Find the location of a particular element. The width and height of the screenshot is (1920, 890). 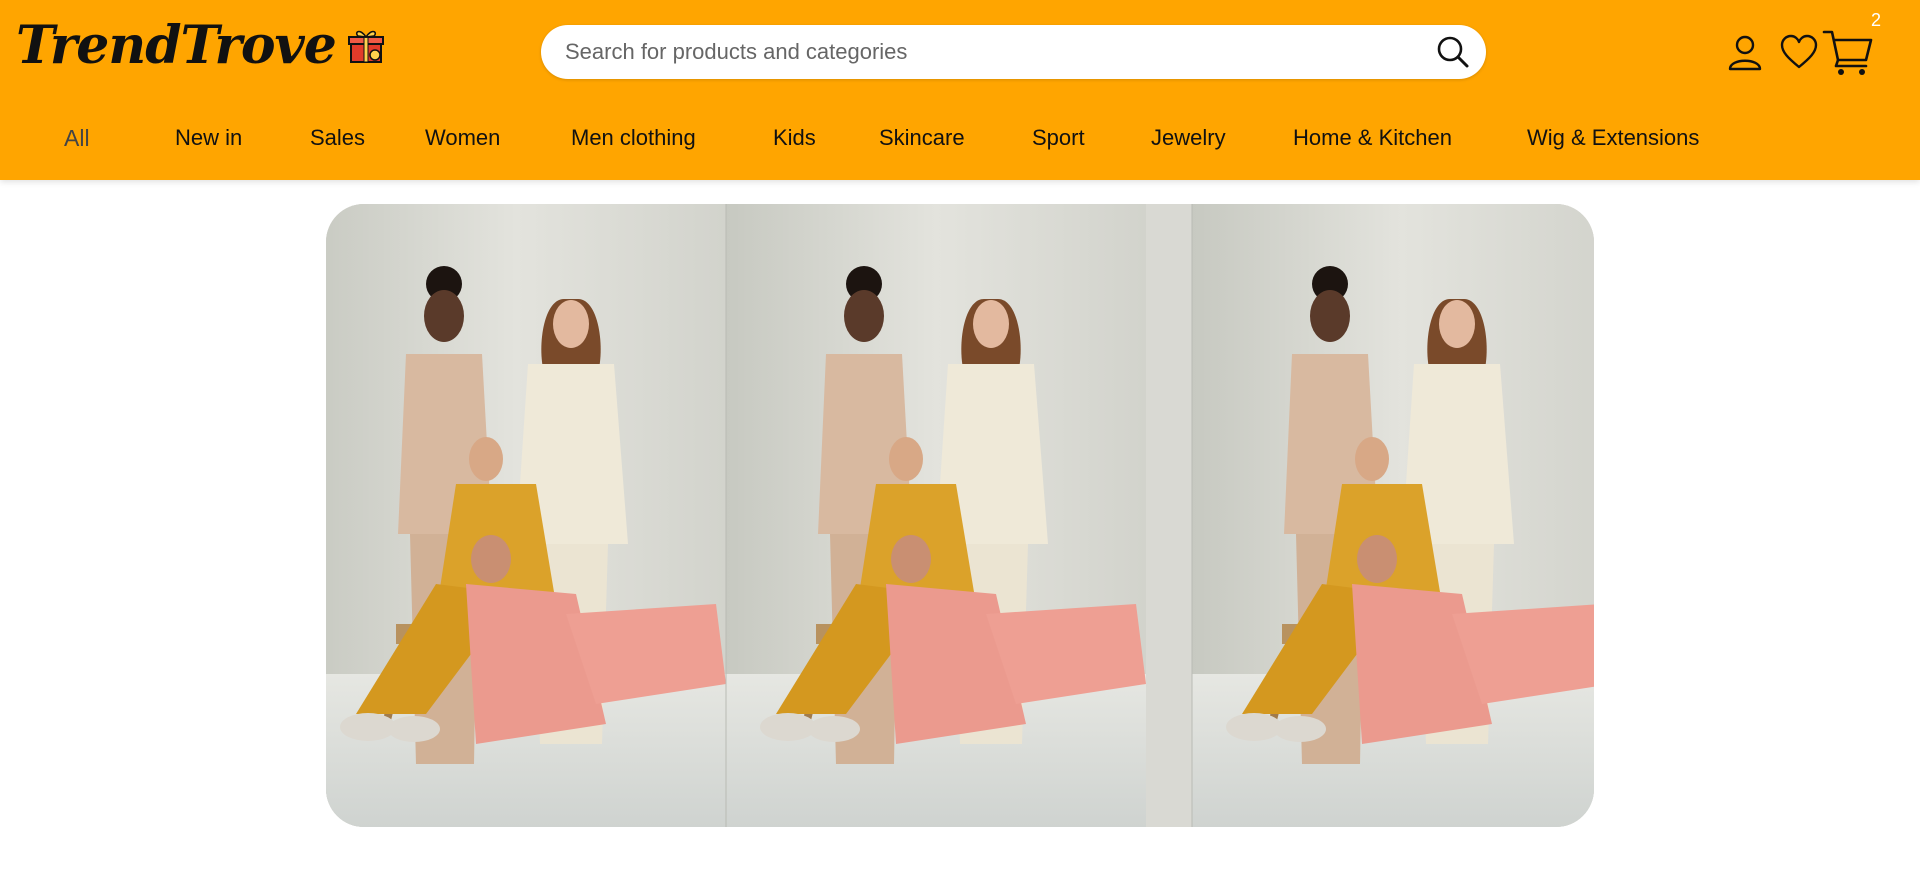

nav-item-women: Women is located at coordinates (462, 138).